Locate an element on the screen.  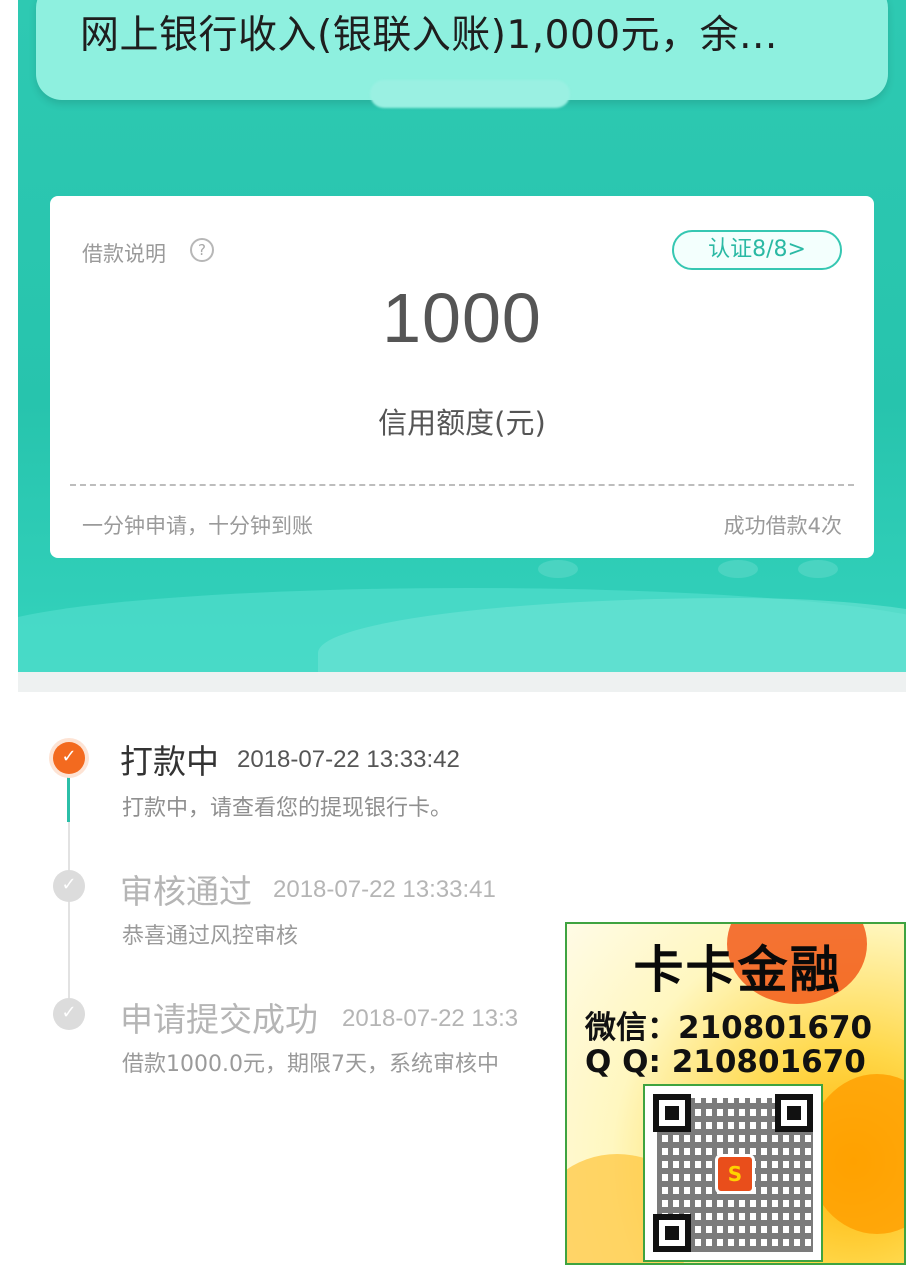
background-hut-decoration is located at coordinates (738, 569).